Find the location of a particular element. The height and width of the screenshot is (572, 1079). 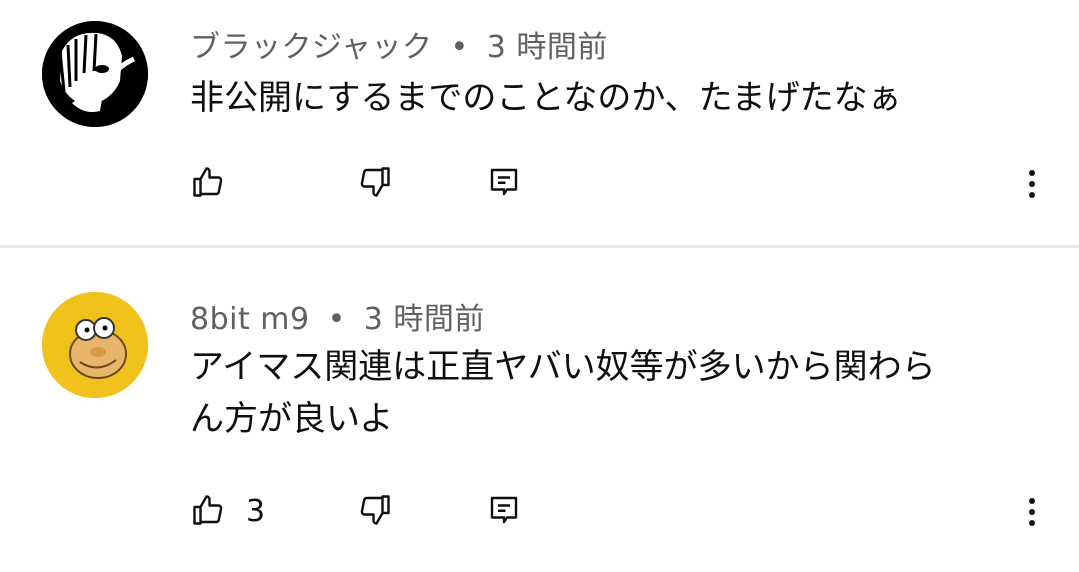

like-count: 3 is located at coordinates (256, 511).